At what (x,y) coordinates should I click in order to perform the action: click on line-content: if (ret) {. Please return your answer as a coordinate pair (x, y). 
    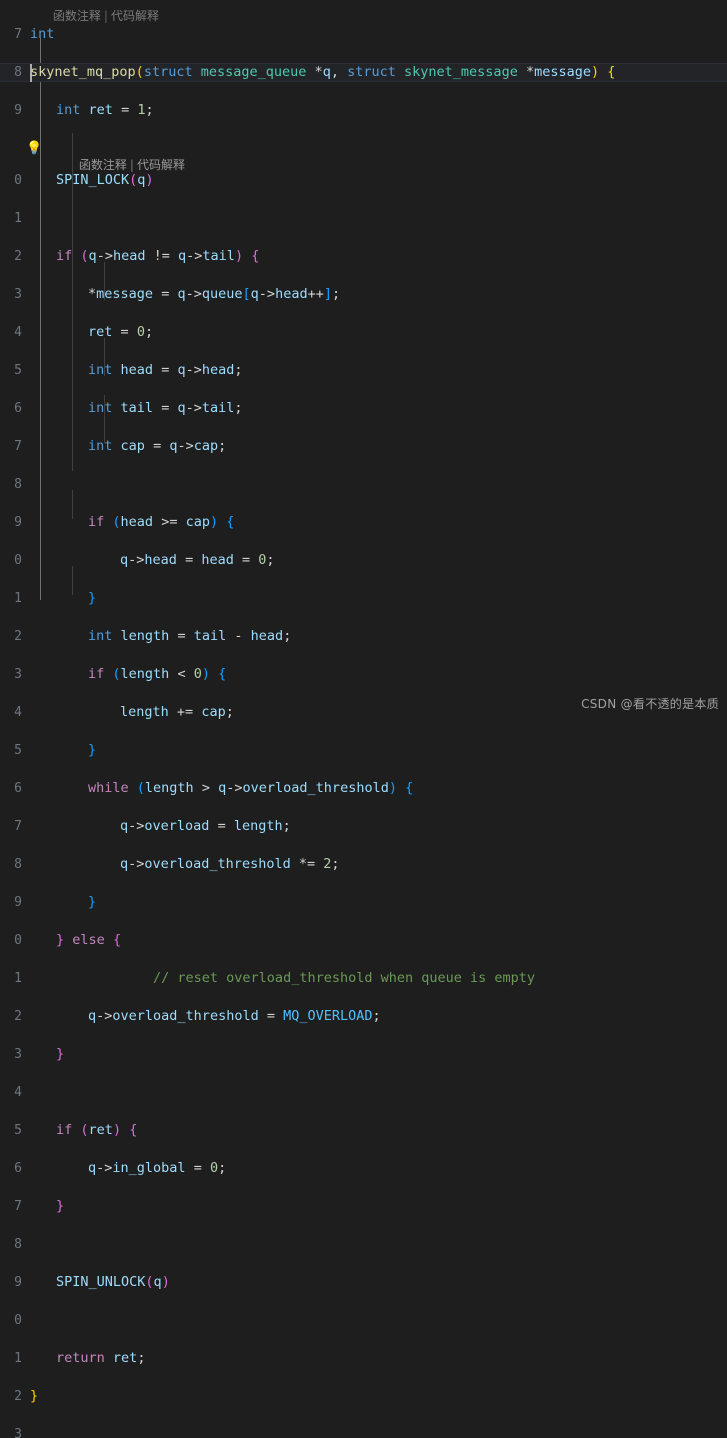
    Looking at the image, I should click on (391, 1130).